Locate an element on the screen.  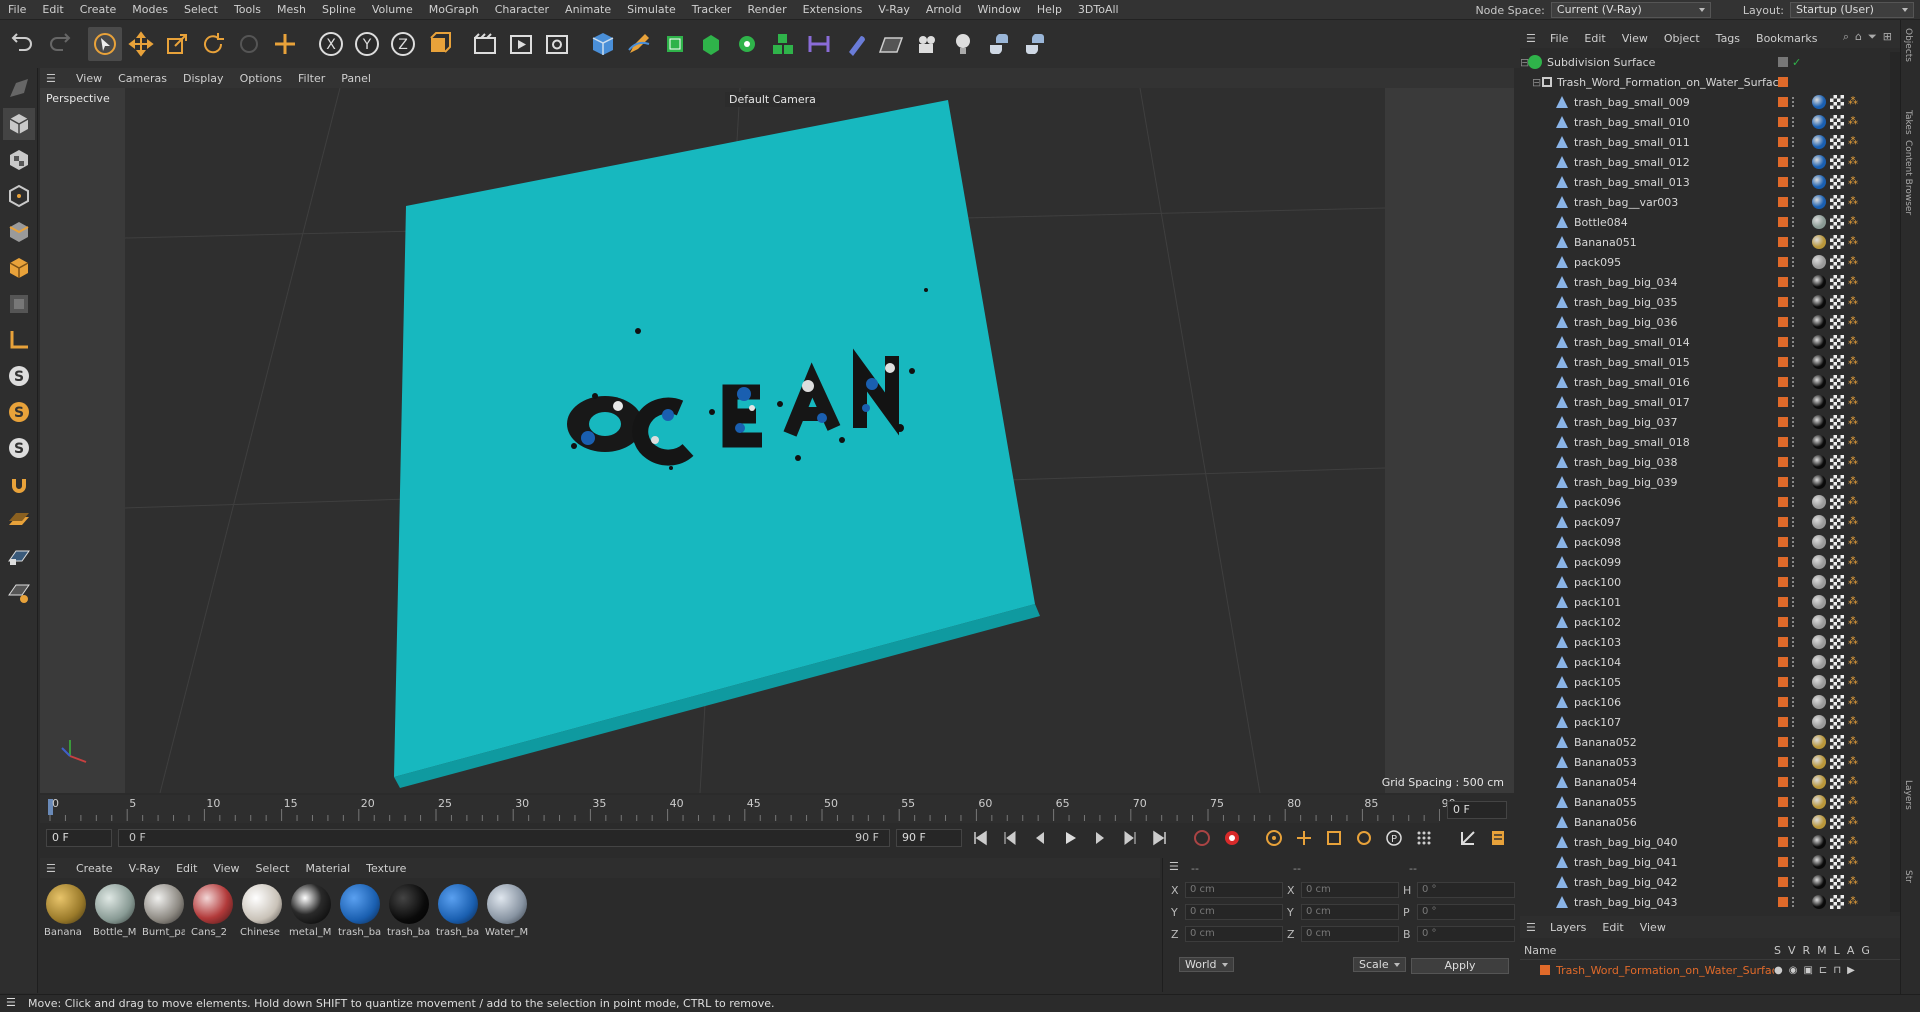
go-to-end-button is located at coordinates (1160, 838).